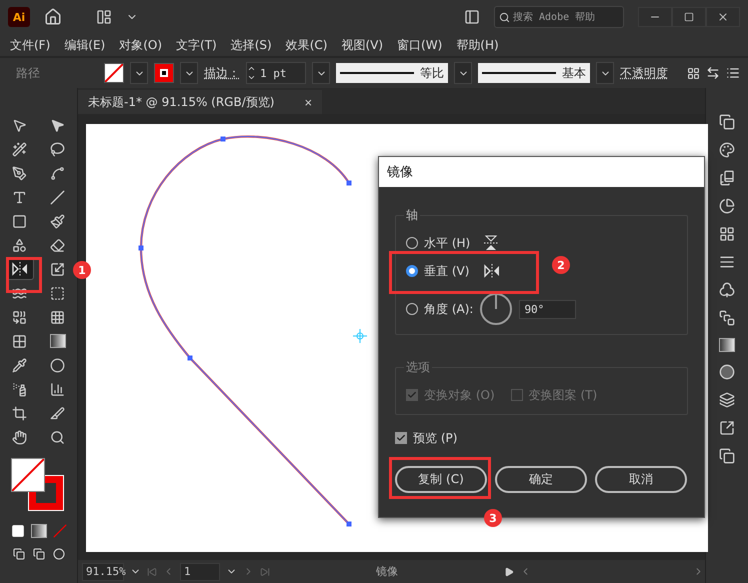  Describe the element at coordinates (19, 245) in the screenshot. I see `shapes-icon` at that location.